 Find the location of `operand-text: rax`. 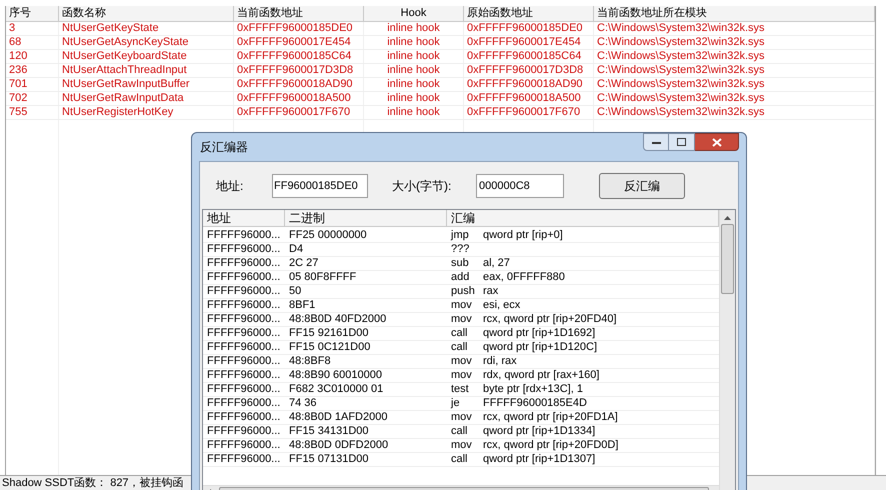

operand-text: rax is located at coordinates (490, 292).